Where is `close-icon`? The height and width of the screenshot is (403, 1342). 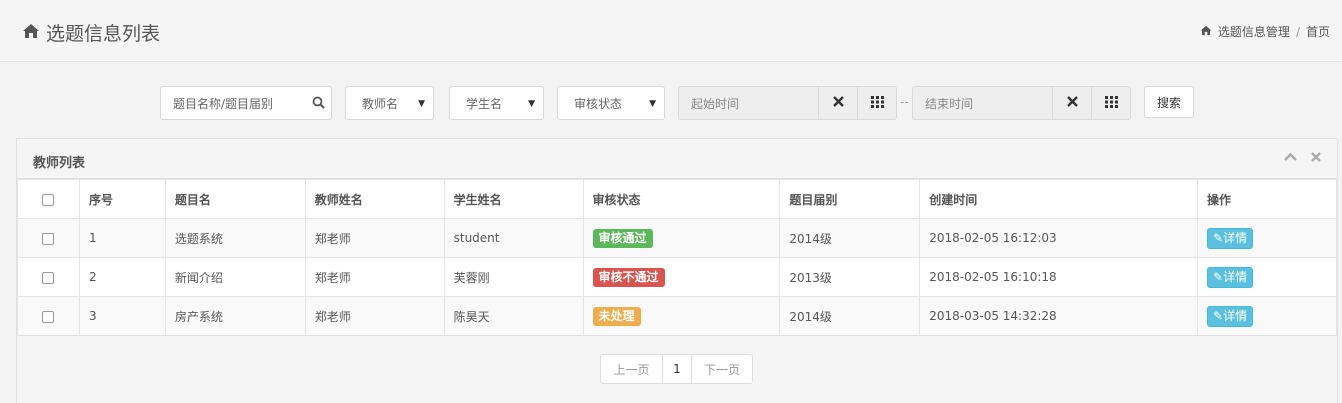 close-icon is located at coordinates (1316, 158).